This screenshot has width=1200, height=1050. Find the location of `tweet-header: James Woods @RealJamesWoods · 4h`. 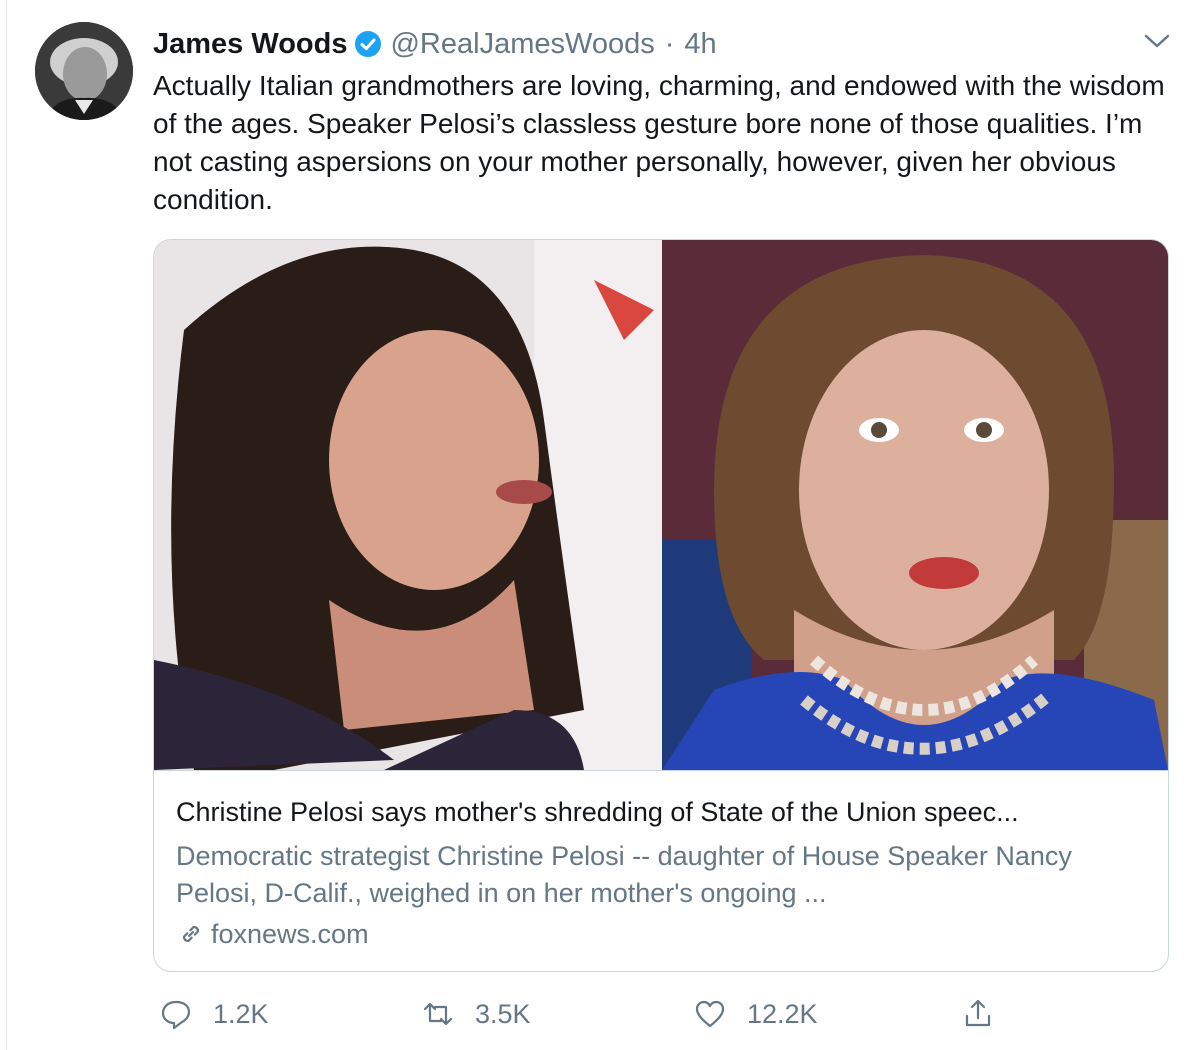

tweet-header: James Woods @RealJamesWoods · 4h is located at coordinates (435, 44).